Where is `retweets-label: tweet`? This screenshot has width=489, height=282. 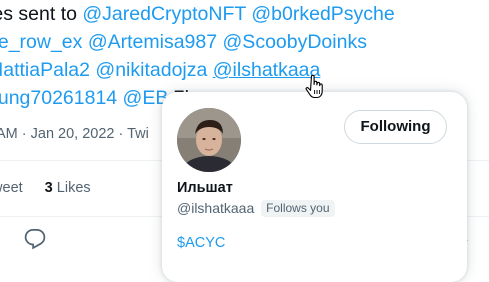 retweets-label: tweet is located at coordinates (11, 188).